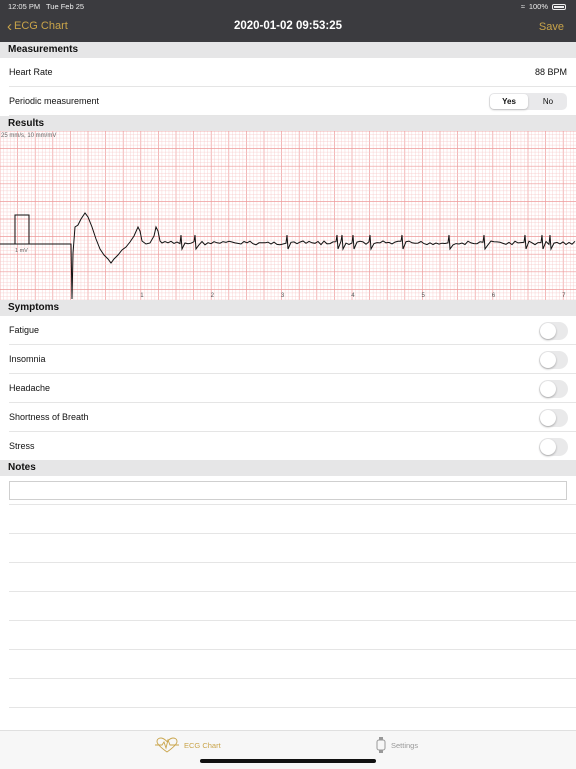 The width and height of the screenshot is (576, 769). Describe the element at coordinates (288, 330) in the screenshot. I see `symptom-row: Fatigue` at that location.